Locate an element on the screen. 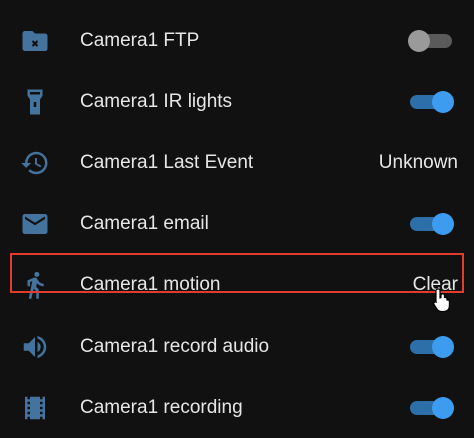 This screenshot has width=474, height=438. entity-row-ftp: Camera1 FTP is located at coordinates (237, 40).